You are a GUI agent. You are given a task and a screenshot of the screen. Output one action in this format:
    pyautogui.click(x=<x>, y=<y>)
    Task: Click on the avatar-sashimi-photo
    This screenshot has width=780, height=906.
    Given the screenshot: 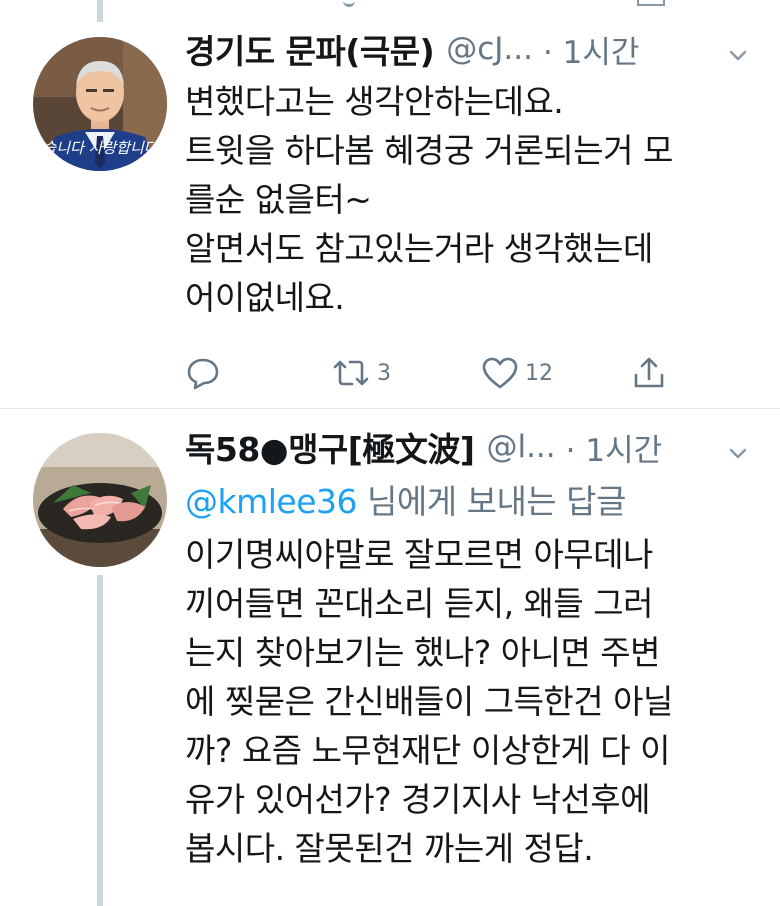 What is the action you would take?
    pyautogui.click(x=100, y=500)
    